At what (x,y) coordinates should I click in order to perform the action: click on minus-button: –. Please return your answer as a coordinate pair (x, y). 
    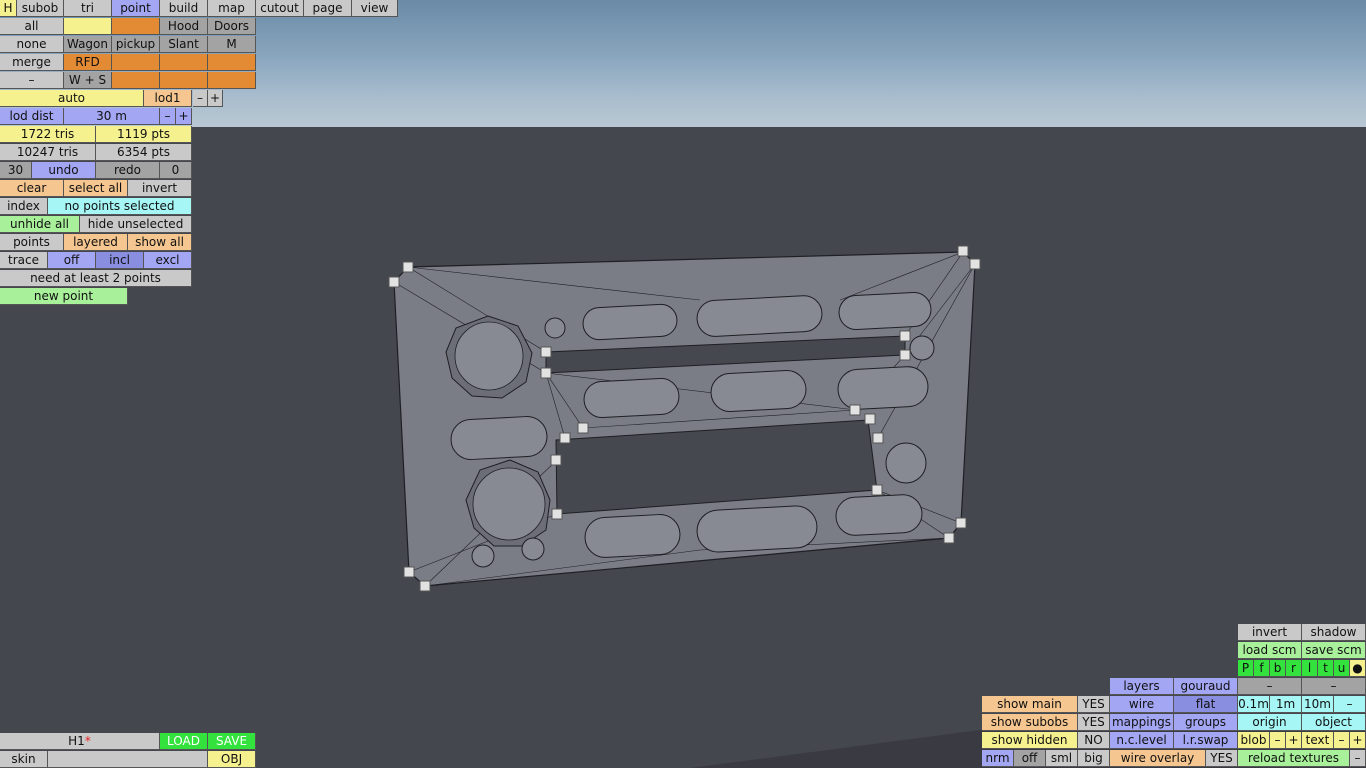
    Looking at the image, I should click on (32, 80).